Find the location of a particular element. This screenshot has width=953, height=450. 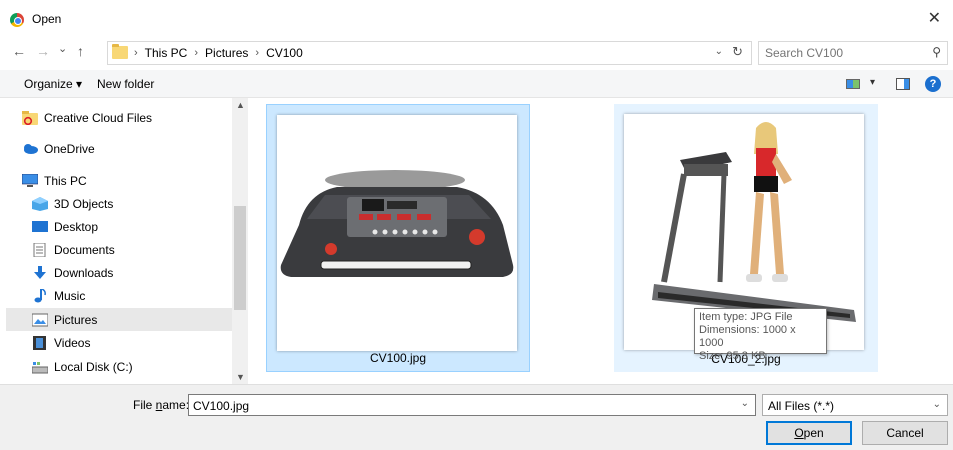

videos-icon is located at coordinates (40, 342).